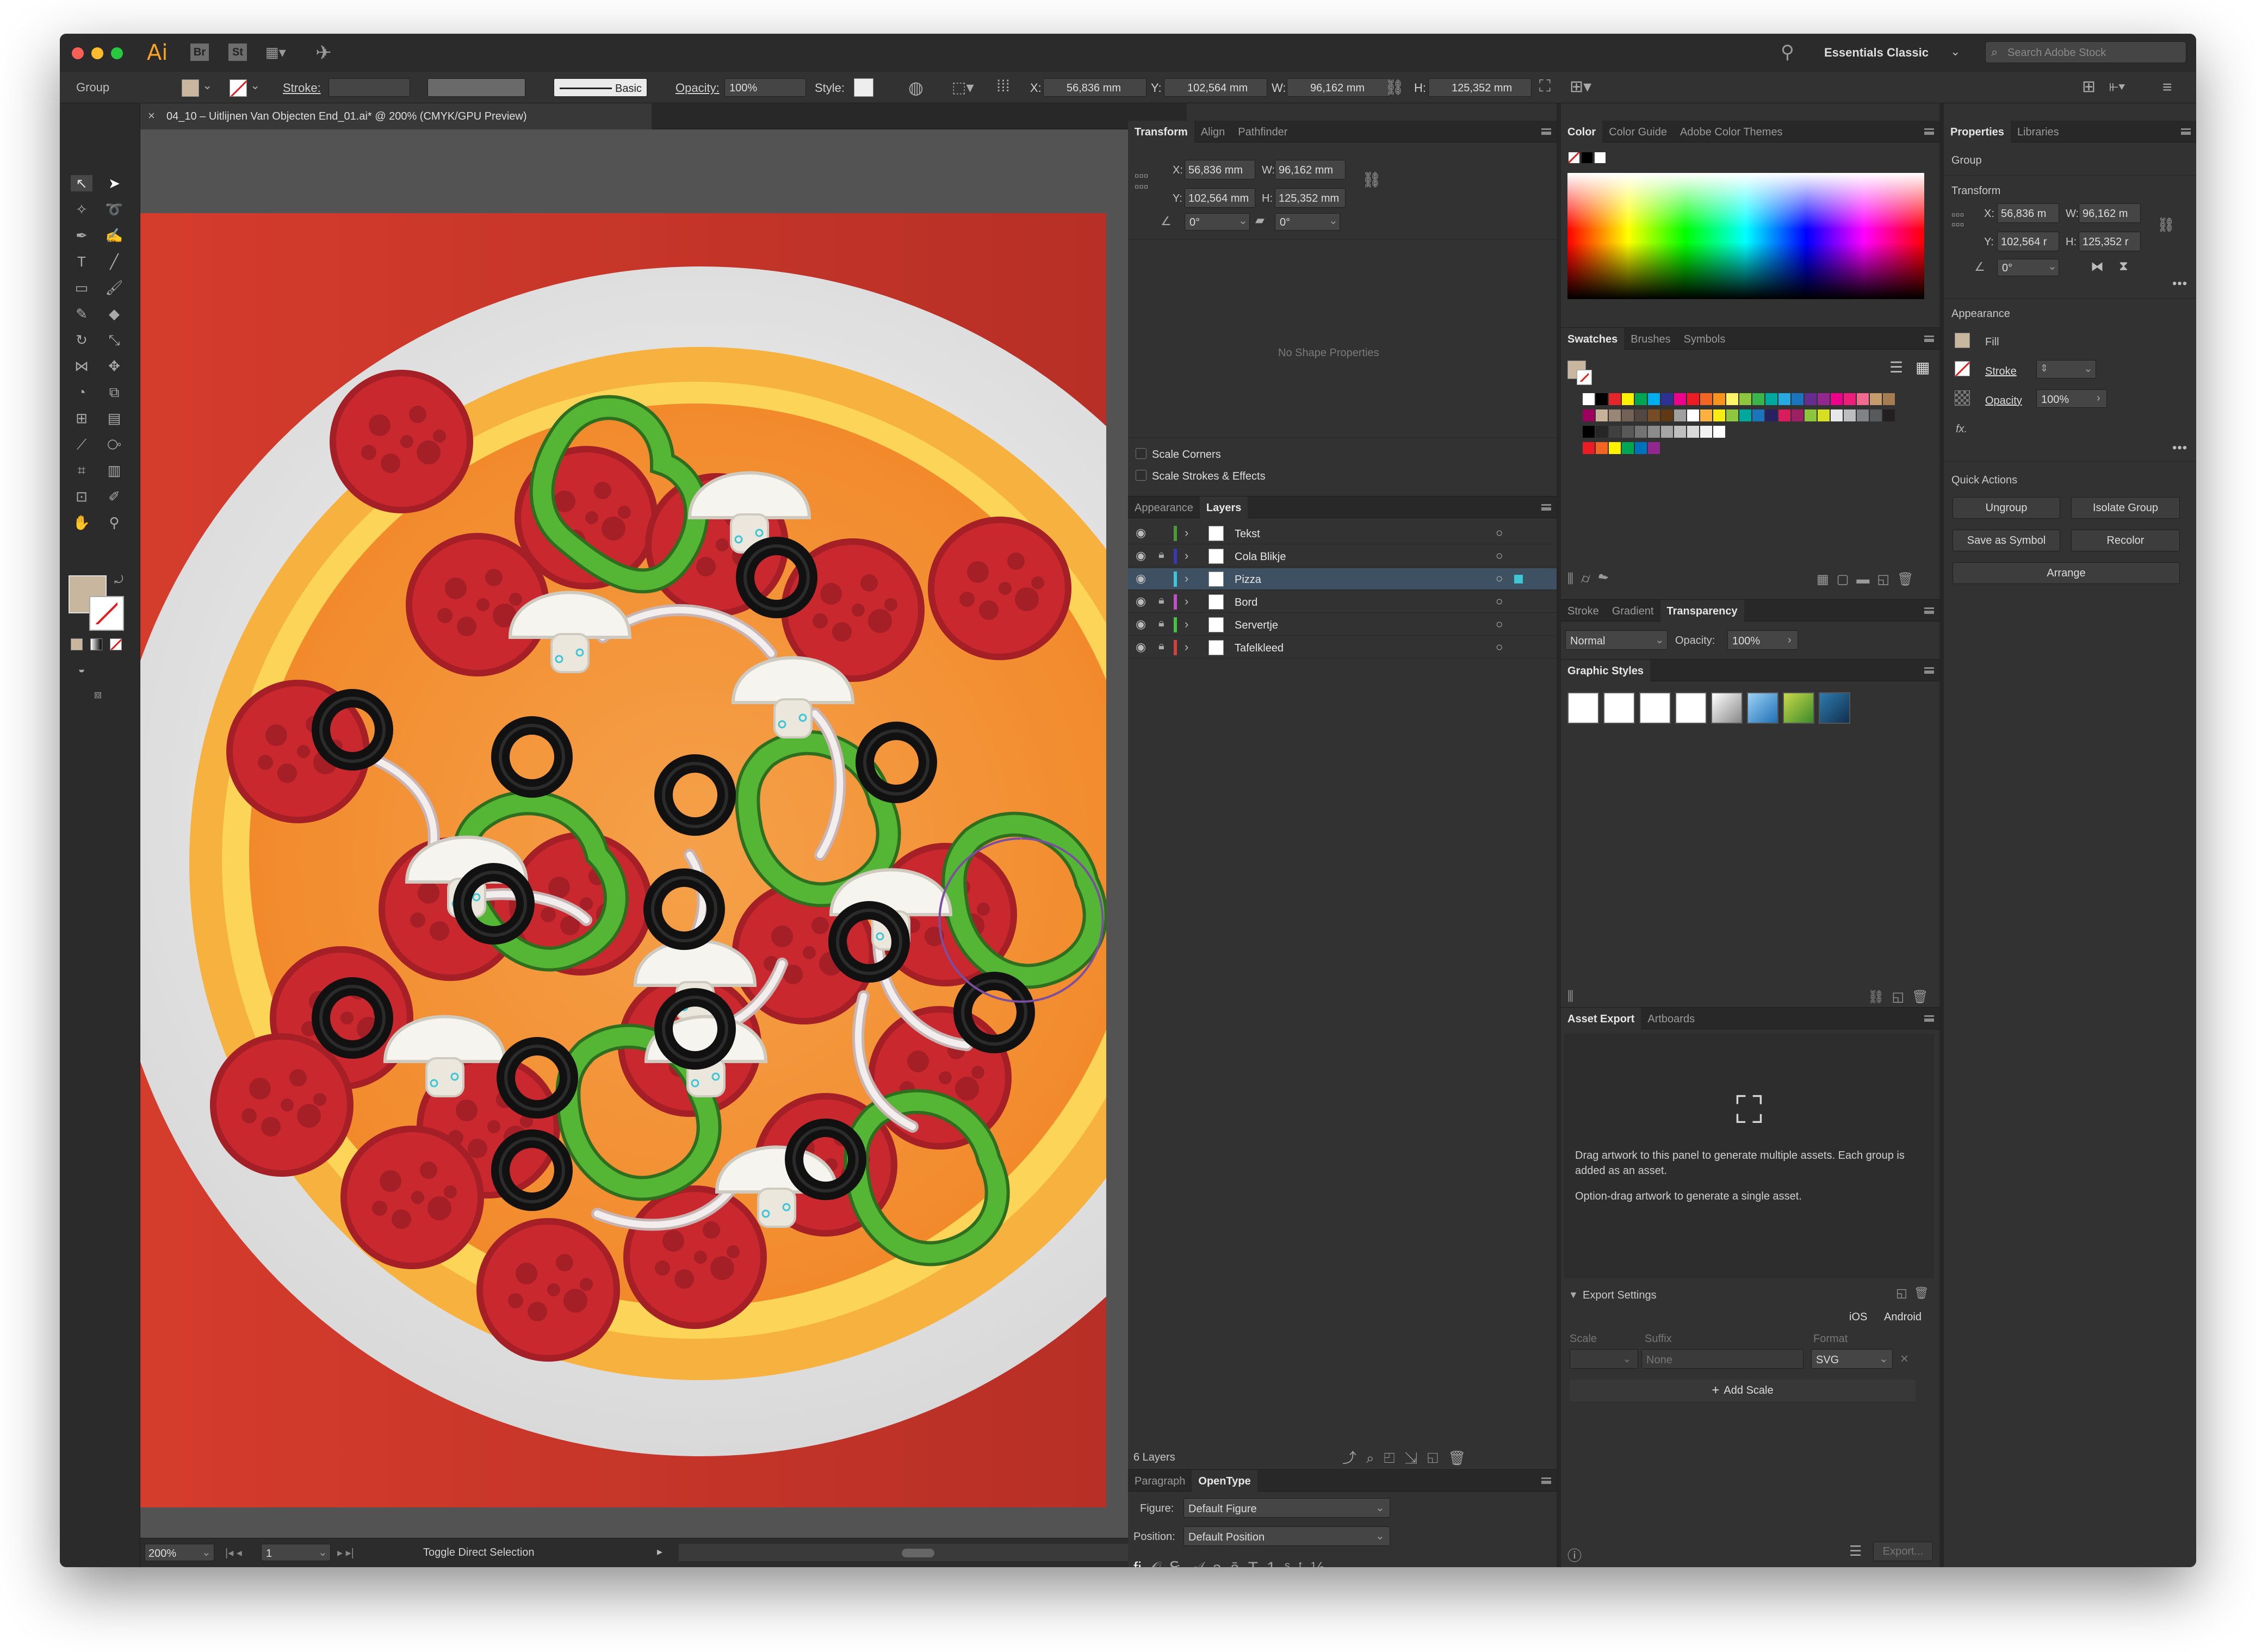 The height and width of the screenshot is (1652, 2256). What do you see at coordinates (1142, 182) in the screenshot?
I see `reference-point-grid-icon: ▫▫▫ ▫▫▫` at bounding box center [1142, 182].